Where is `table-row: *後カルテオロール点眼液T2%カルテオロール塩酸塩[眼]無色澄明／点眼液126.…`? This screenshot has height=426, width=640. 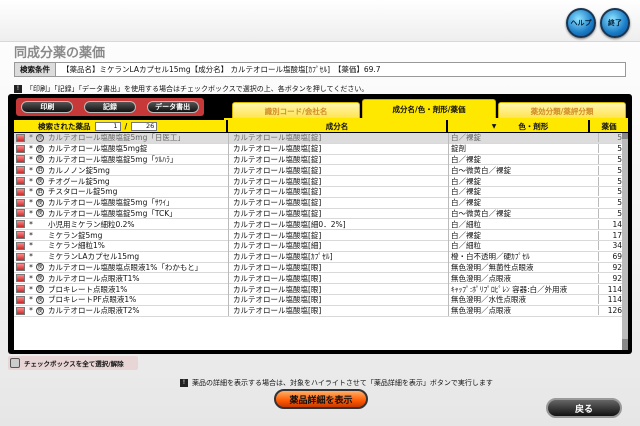
table-row: *後カルテオロール点眼液T2%カルテオロール塩酸塩[眼]無色澄明／点眼液126.… is located at coordinates (321, 311).